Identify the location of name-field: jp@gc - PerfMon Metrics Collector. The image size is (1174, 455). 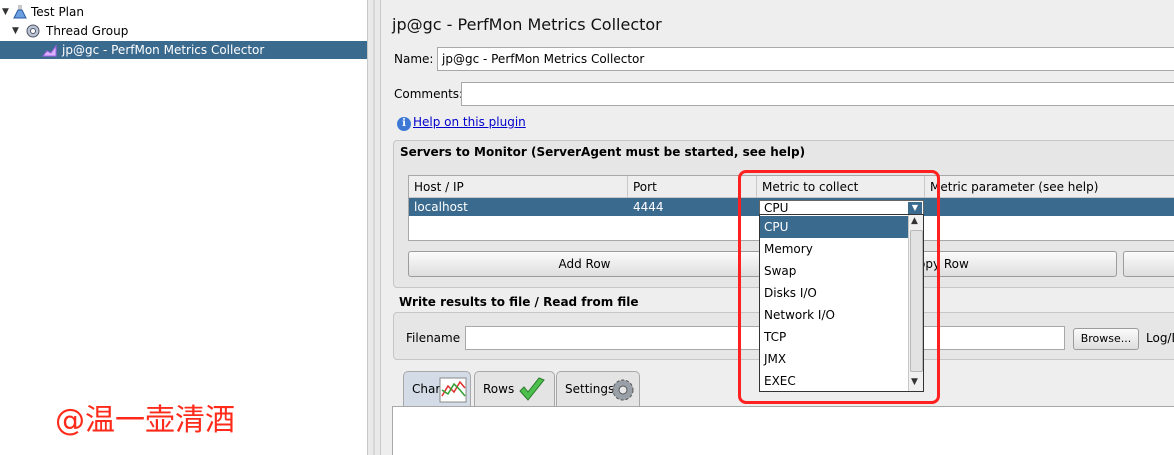
(805, 59).